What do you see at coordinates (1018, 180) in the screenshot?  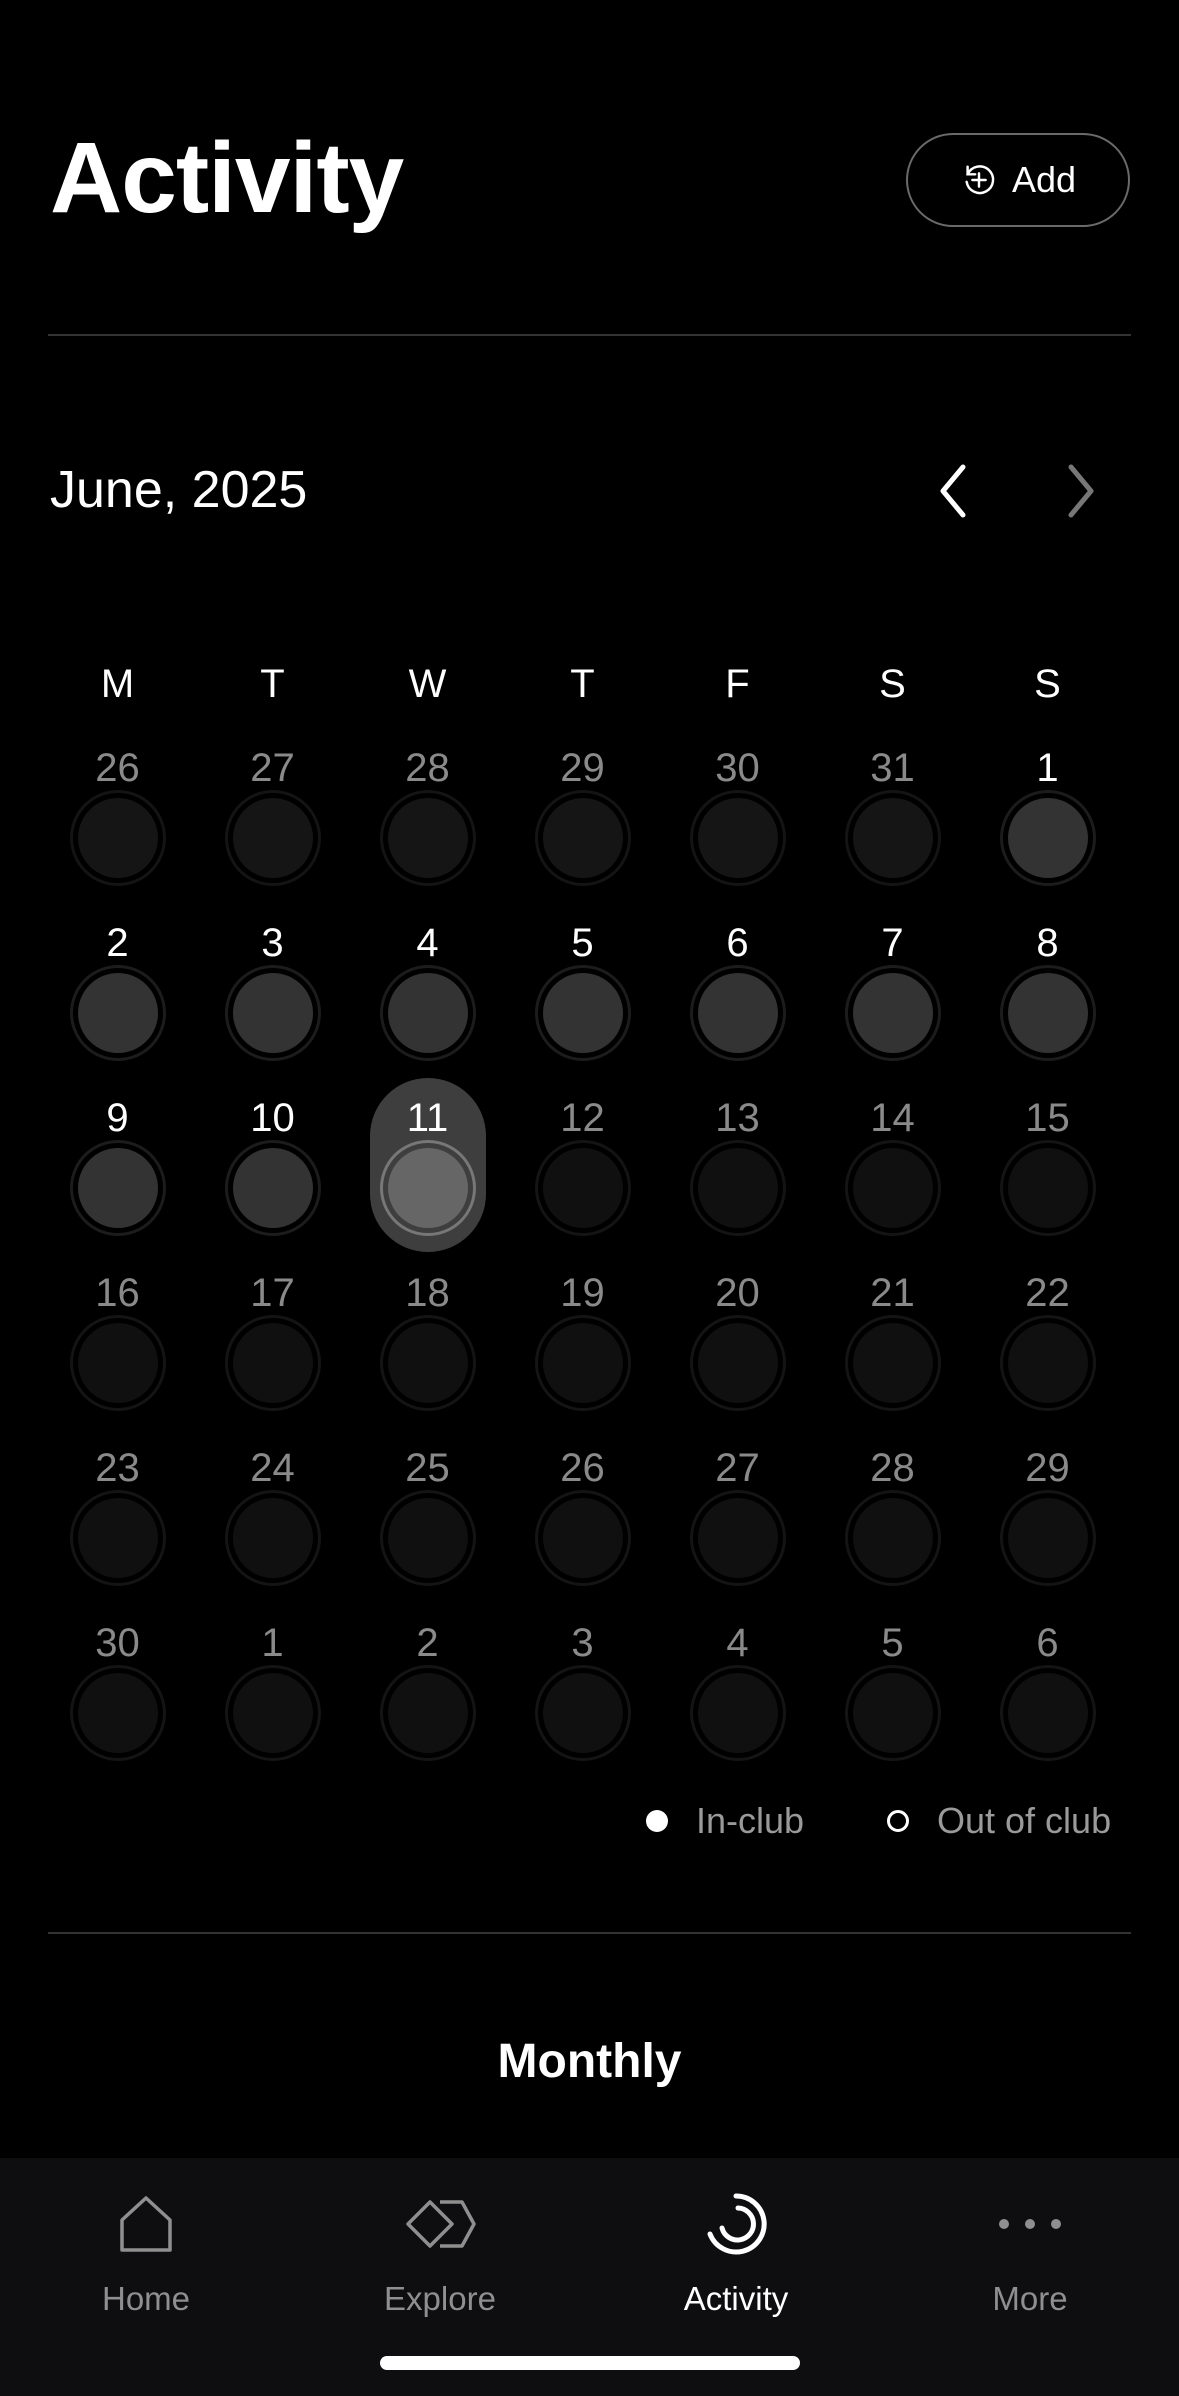 I see `add-button: Add` at bounding box center [1018, 180].